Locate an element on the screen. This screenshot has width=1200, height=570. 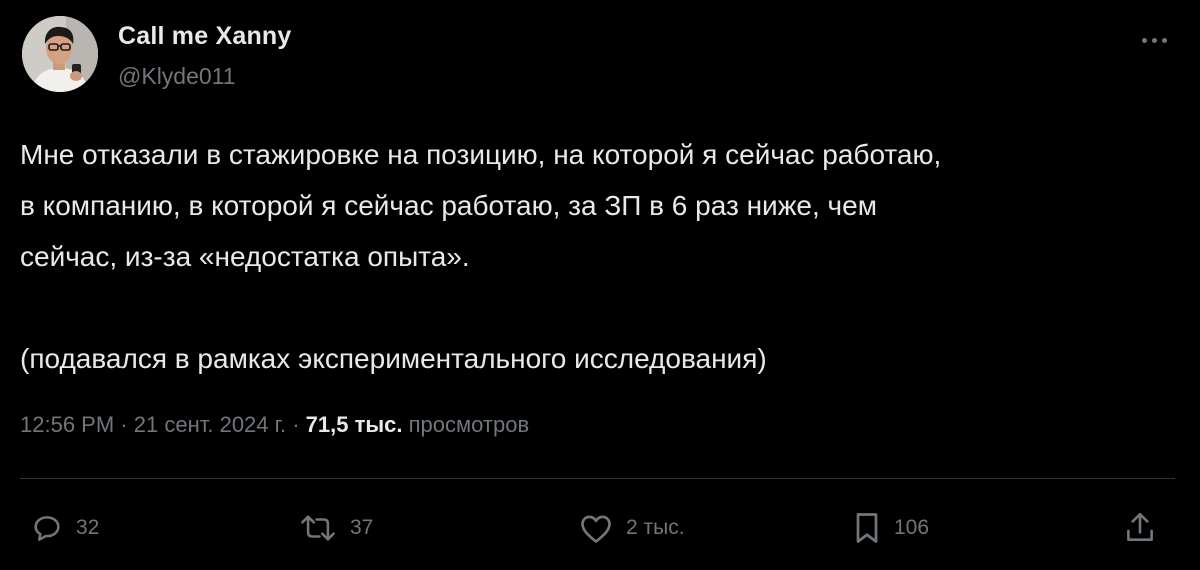
like-button: 2 тыс. is located at coordinates (631, 528).